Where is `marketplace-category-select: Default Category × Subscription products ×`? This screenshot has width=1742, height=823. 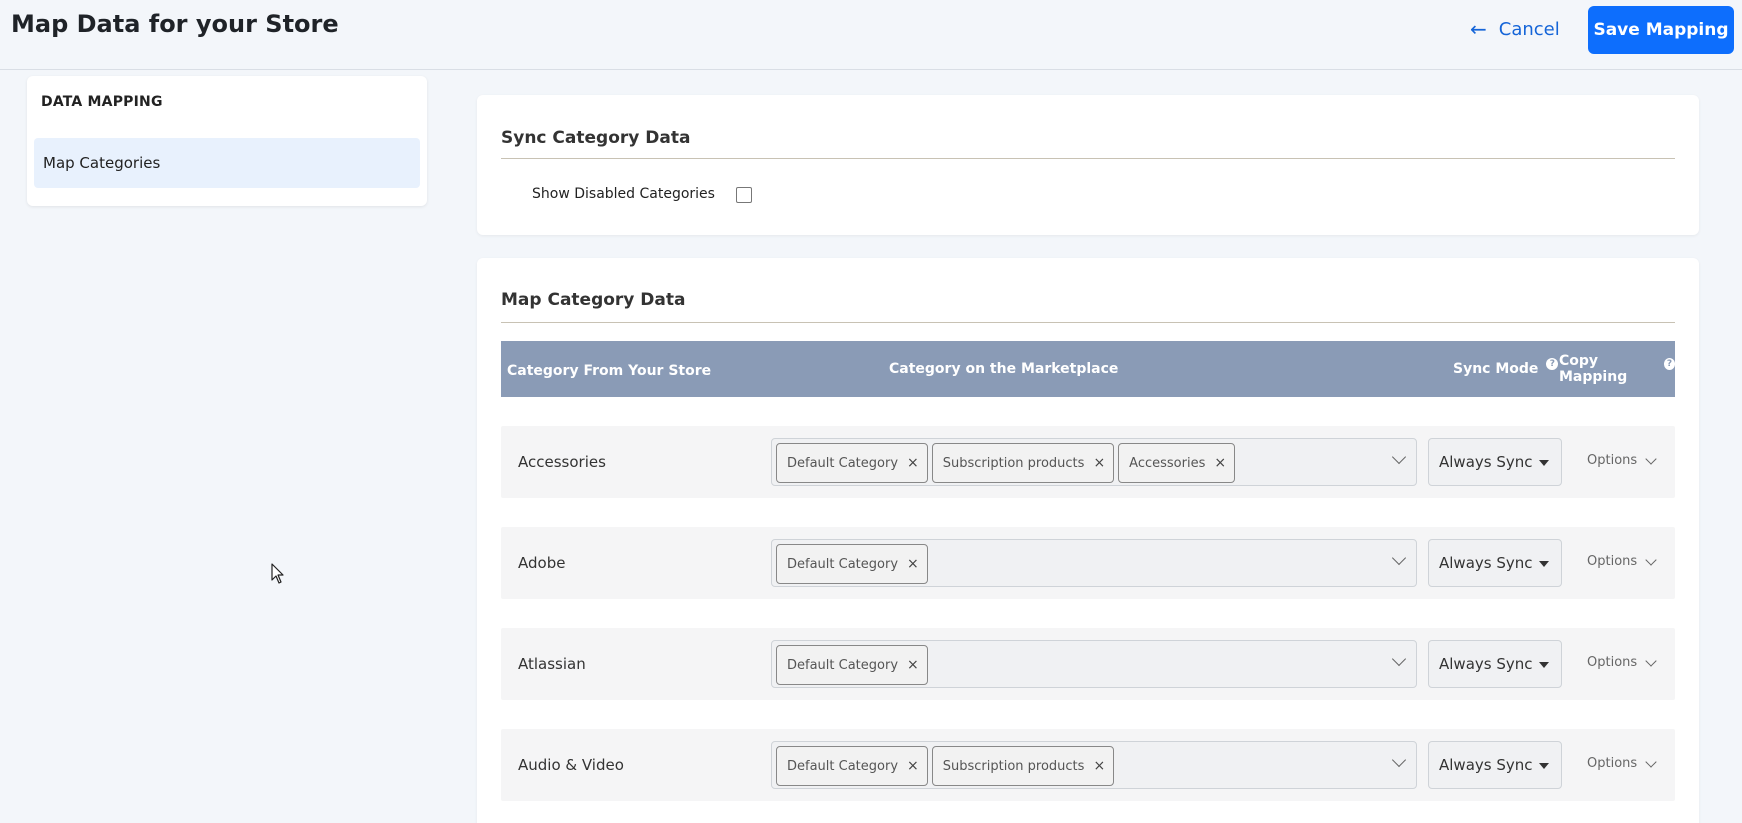
marketplace-category-select: Default Category × Subscription products × is located at coordinates (1094, 765).